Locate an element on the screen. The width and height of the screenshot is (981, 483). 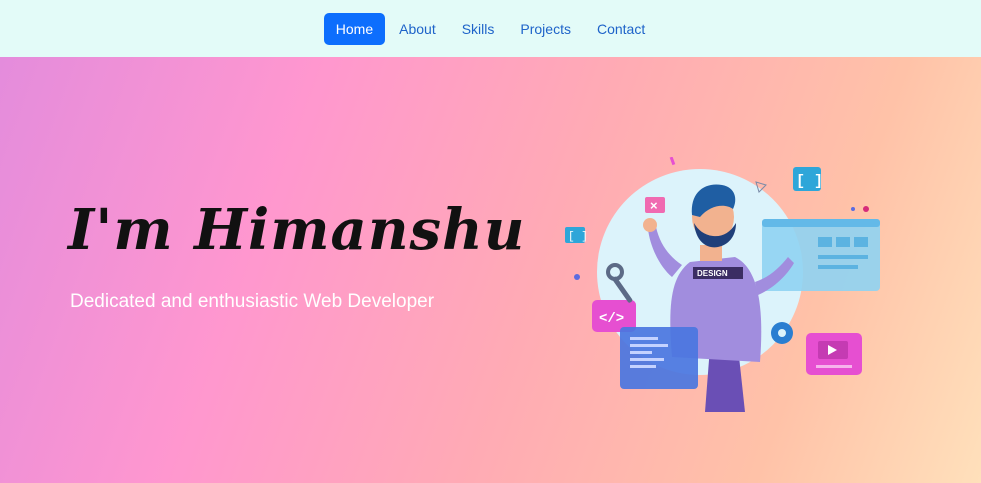
nav-link-contact: Contact is located at coordinates (621, 29).